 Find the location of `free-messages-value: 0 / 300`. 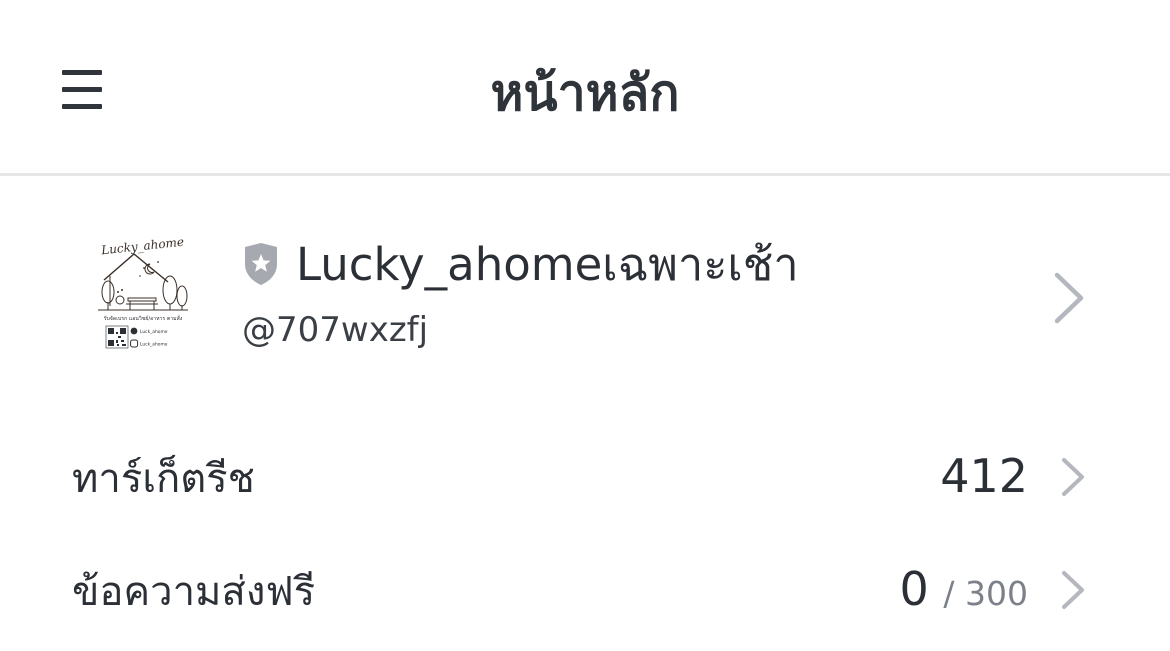

free-messages-value: 0 / 300 is located at coordinates (963, 591).